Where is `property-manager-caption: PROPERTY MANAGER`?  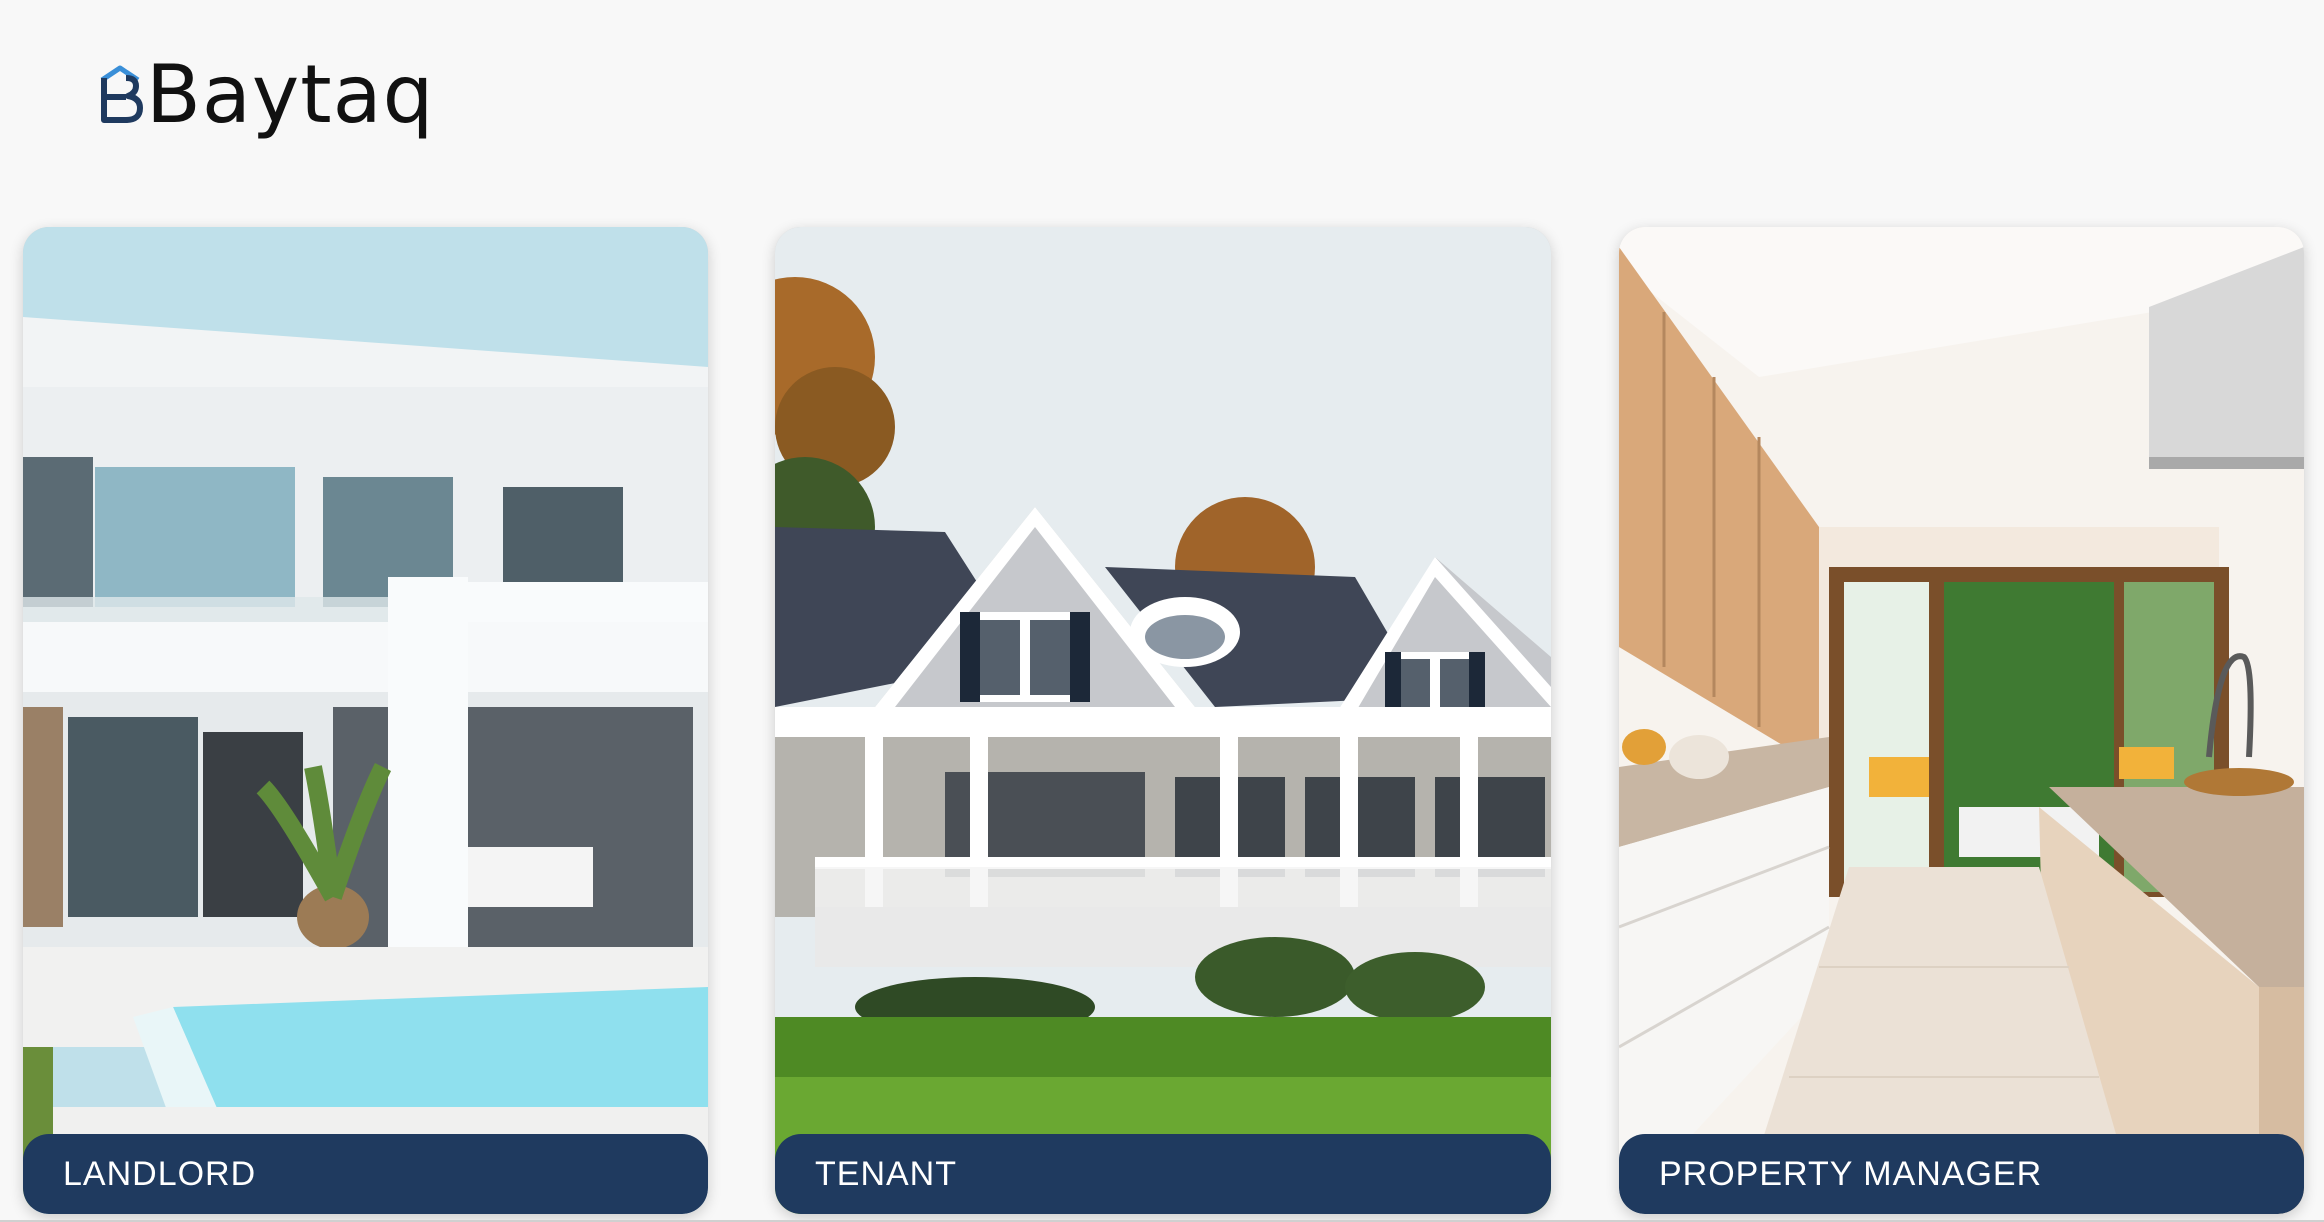
property-manager-caption: PROPERTY MANAGER is located at coordinates (1961, 1174).